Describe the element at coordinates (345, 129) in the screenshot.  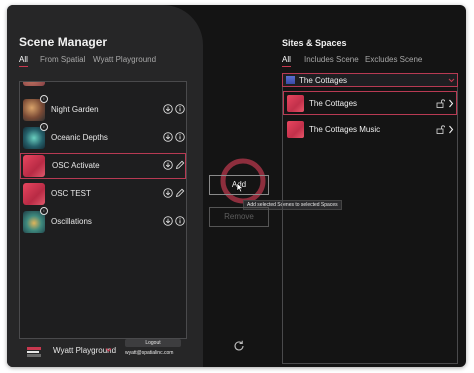
I see `space-name: The Cottages Music` at that location.